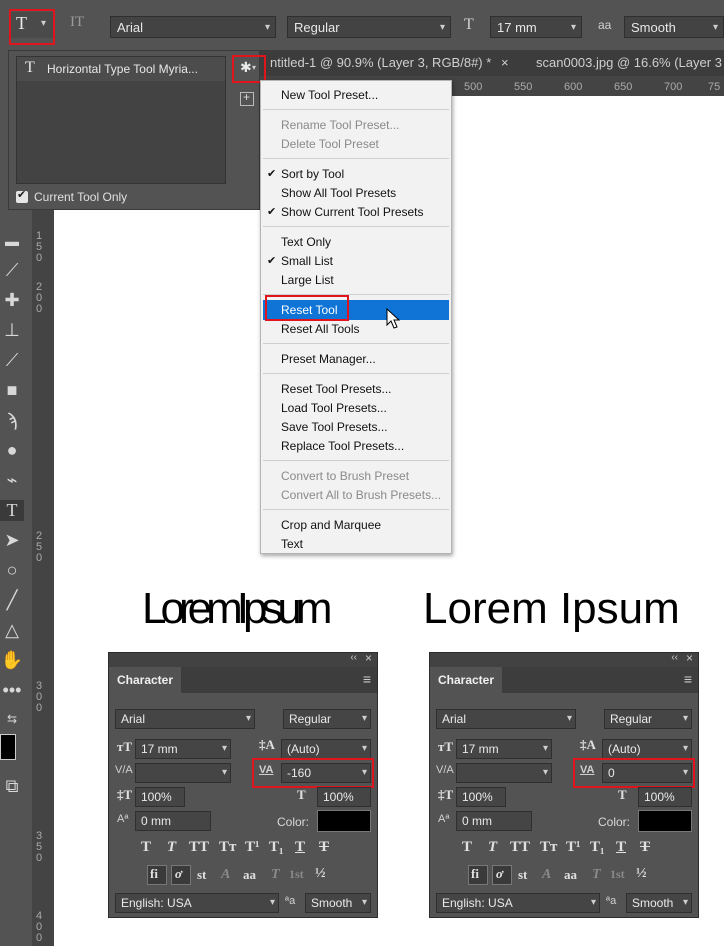  What do you see at coordinates (338, 193) in the screenshot?
I see `menu-item-show-all-tool-presets: Show All Tool Presets` at bounding box center [338, 193].